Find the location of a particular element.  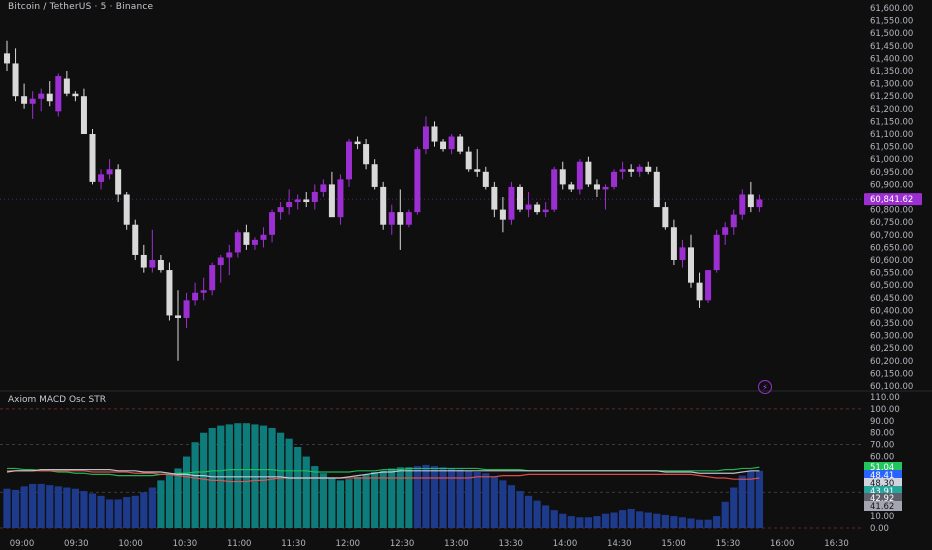

price-tick-label: 60,800.00 is located at coordinates (891, 211).